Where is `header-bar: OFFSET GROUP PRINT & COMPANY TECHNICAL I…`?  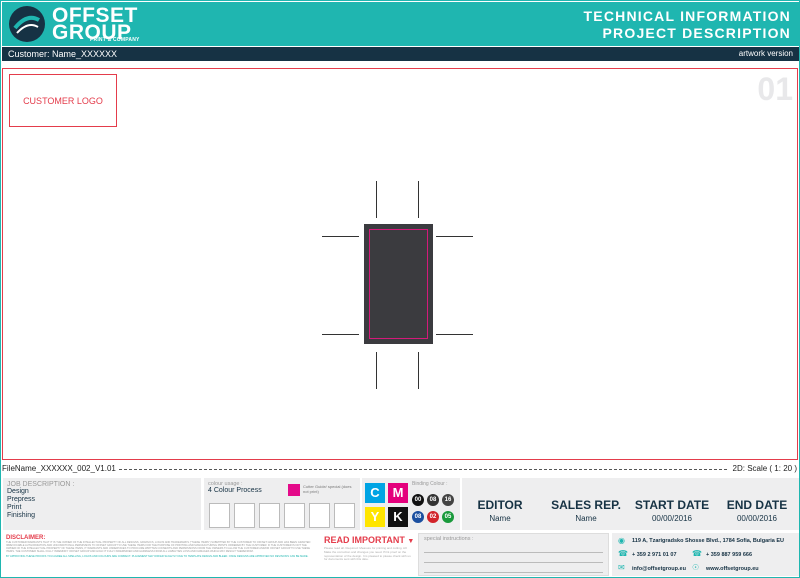 header-bar: OFFSET GROUP PRINT & COMPANY TECHNICAL I… is located at coordinates (400, 24).